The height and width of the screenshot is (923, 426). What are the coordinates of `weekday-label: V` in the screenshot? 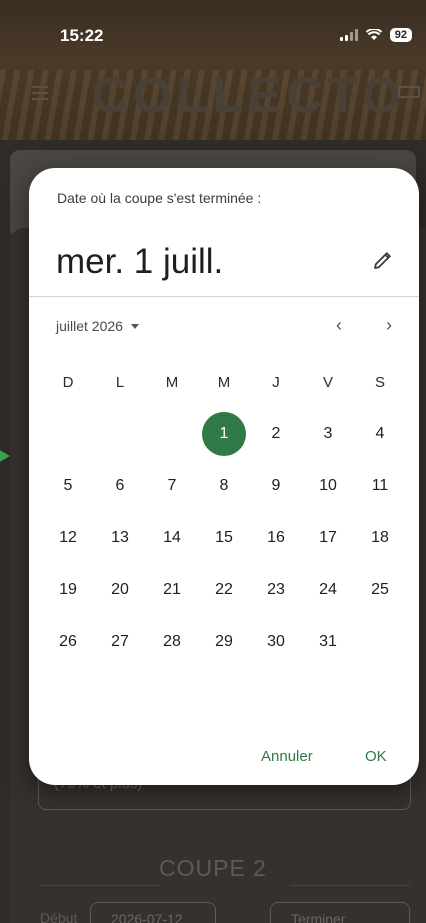 It's located at (327, 382).